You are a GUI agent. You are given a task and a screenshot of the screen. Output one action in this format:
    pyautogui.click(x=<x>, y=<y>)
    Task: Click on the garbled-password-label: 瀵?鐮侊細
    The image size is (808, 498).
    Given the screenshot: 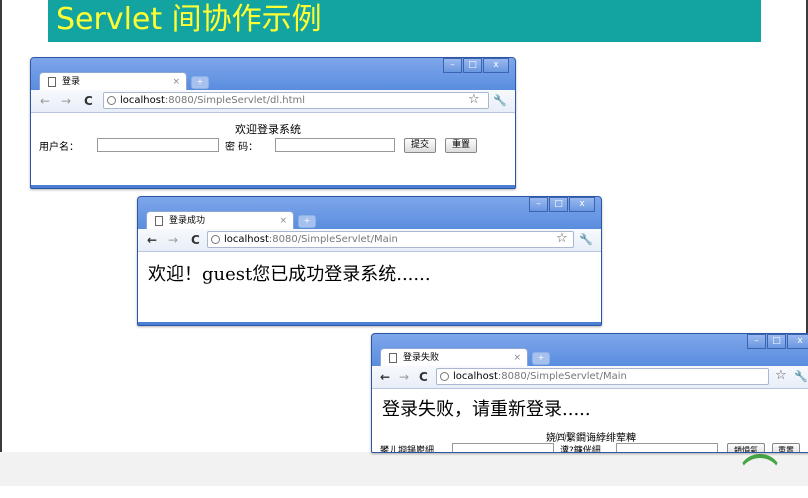 What is the action you would take?
    pyautogui.click(x=580, y=449)
    